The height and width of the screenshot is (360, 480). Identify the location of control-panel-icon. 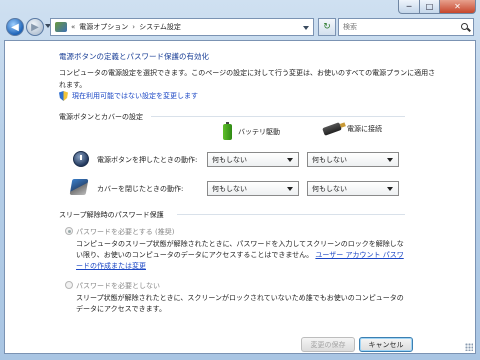
(61, 27).